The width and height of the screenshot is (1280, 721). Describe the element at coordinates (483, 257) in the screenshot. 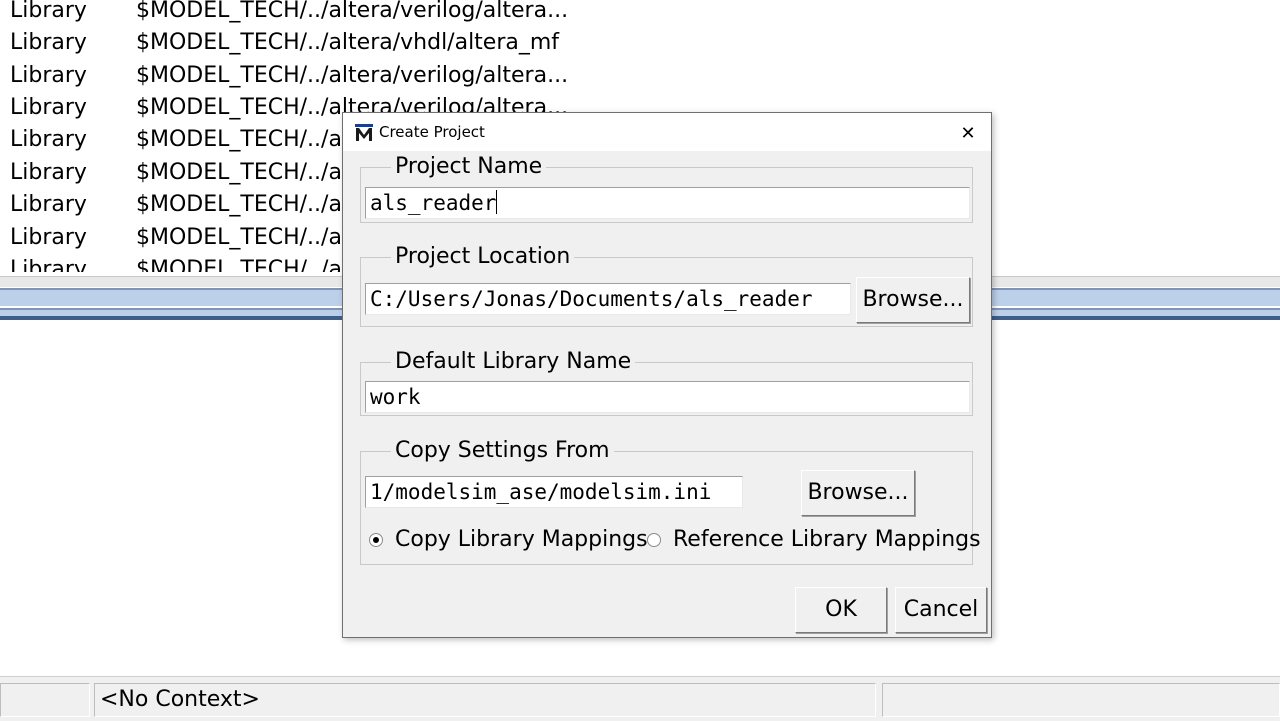

I see `project-location-label: Project Location` at that location.